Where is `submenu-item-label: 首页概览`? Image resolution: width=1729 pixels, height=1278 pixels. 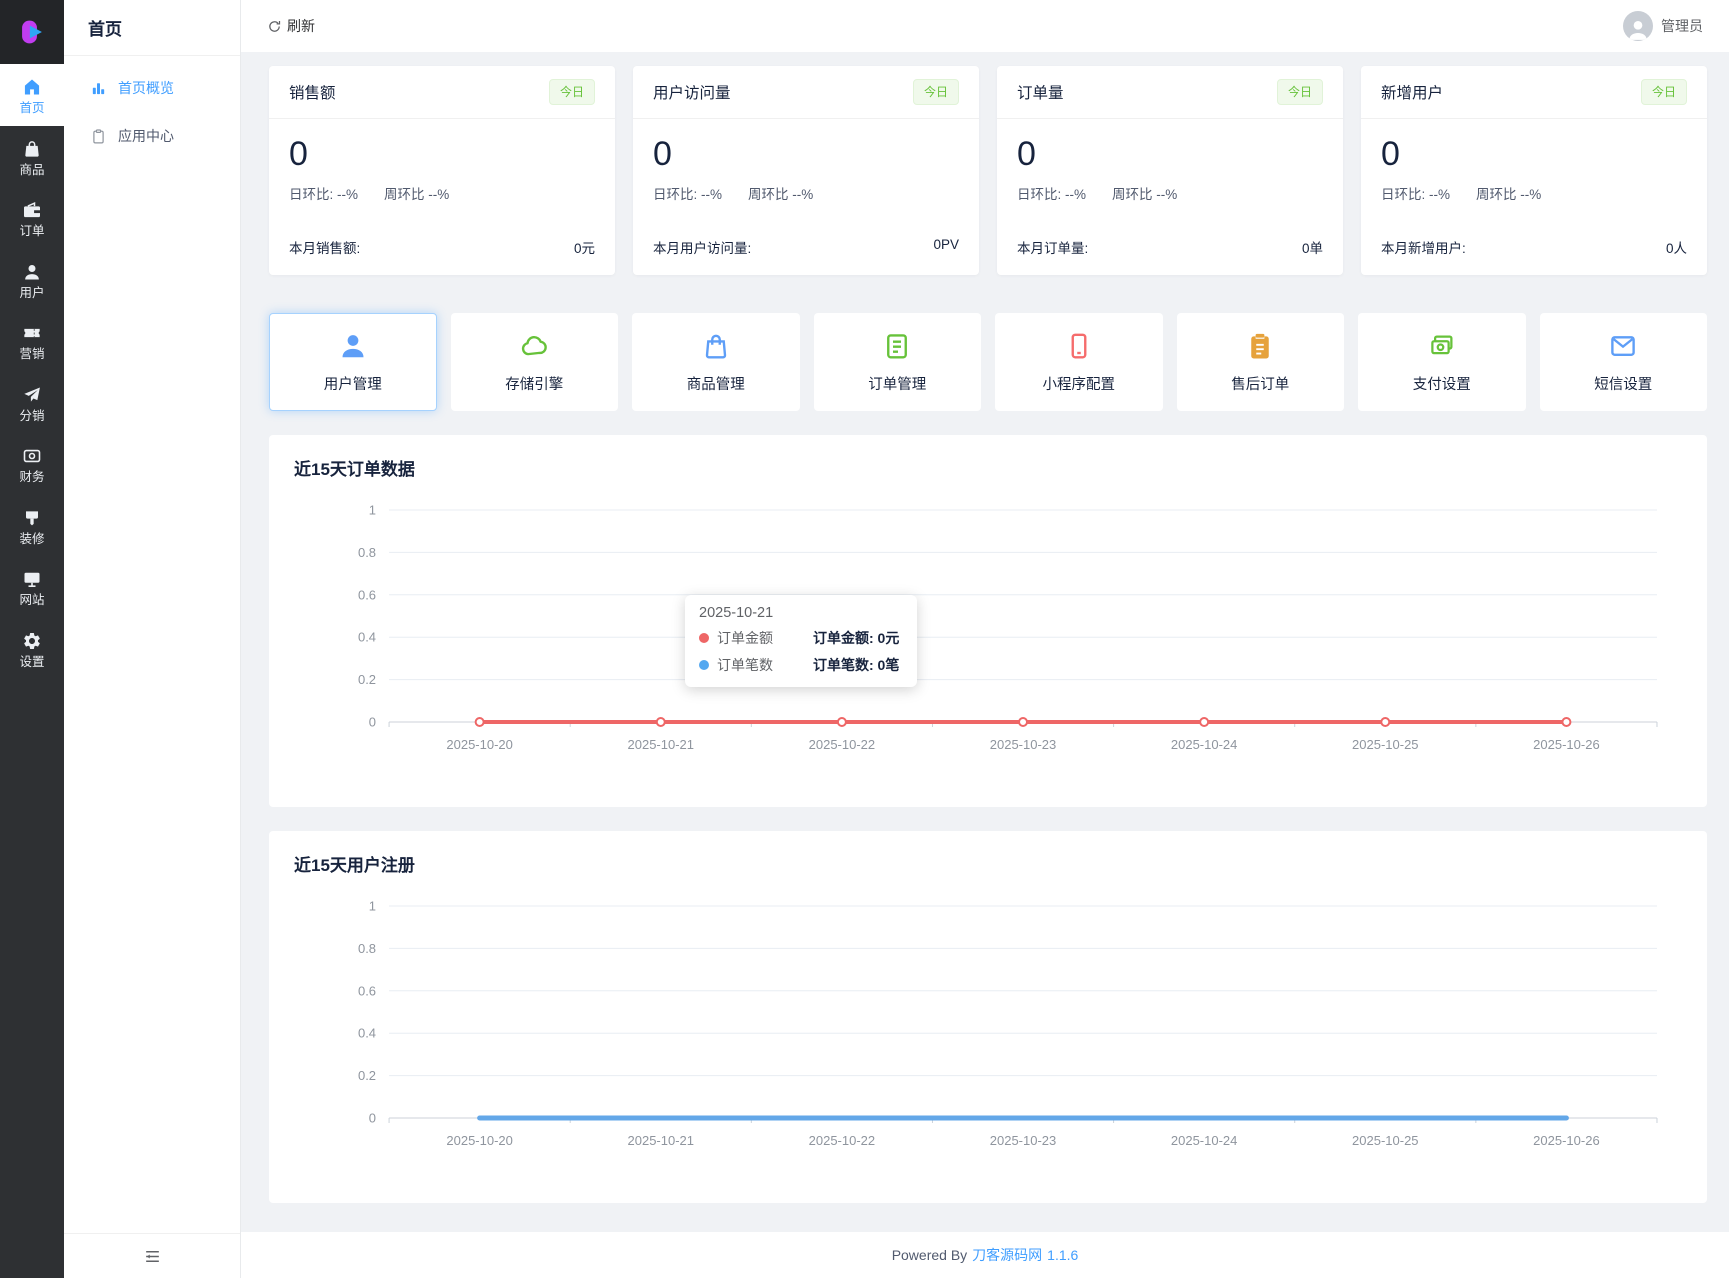
submenu-item-label: 首页概览 is located at coordinates (146, 88).